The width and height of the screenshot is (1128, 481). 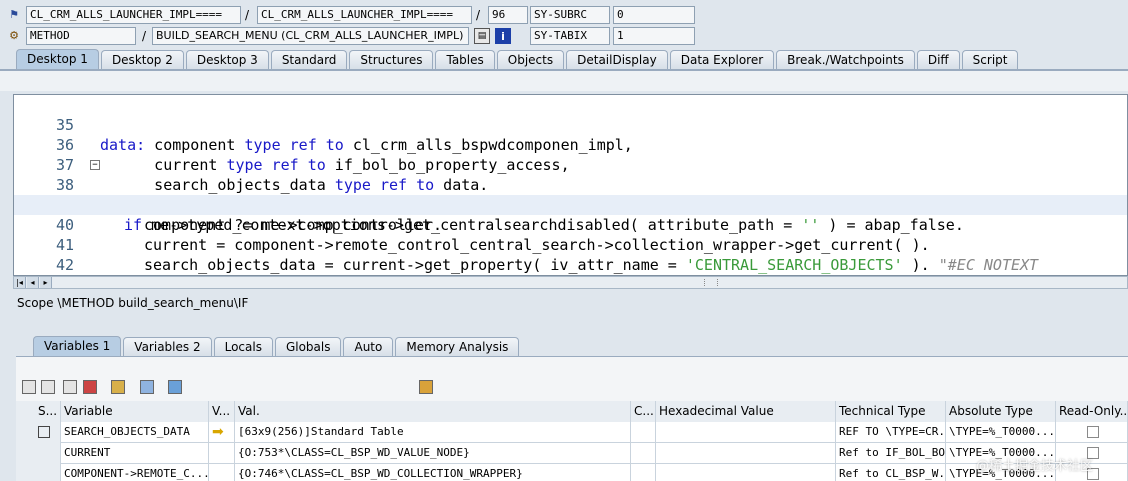 What do you see at coordinates (457, 346) in the screenshot?
I see `tab-memory-analysis: Memory Analysis` at bounding box center [457, 346].